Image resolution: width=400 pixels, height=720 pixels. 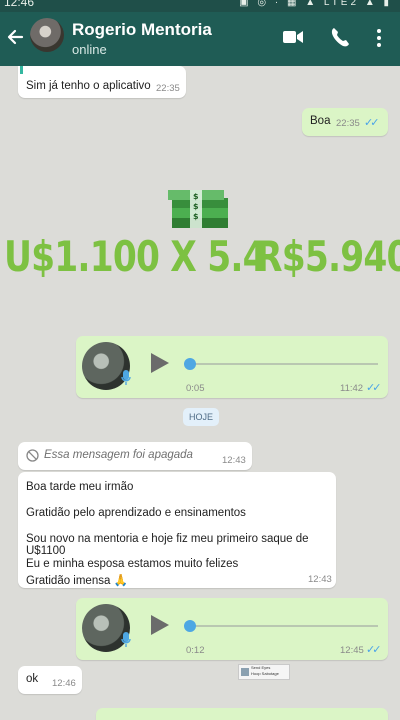 I want to click on message-line: Boa tarde meu irmão, so click(x=80, y=487).